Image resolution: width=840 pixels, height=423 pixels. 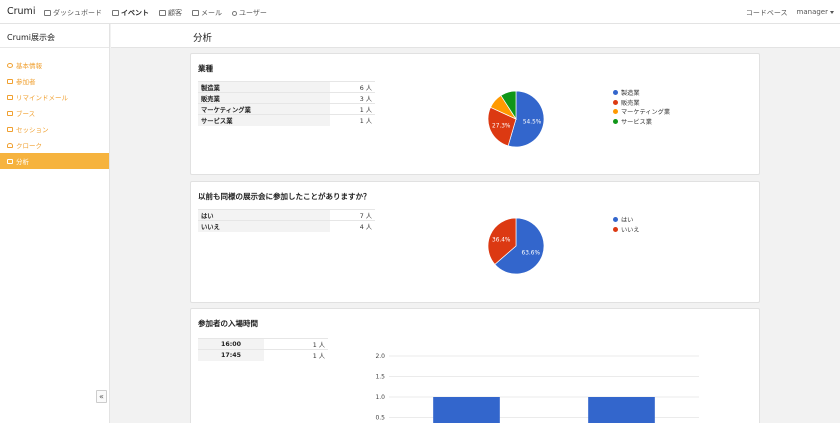 I want to click on sidebar-item-label: ブース, so click(x=26, y=114).